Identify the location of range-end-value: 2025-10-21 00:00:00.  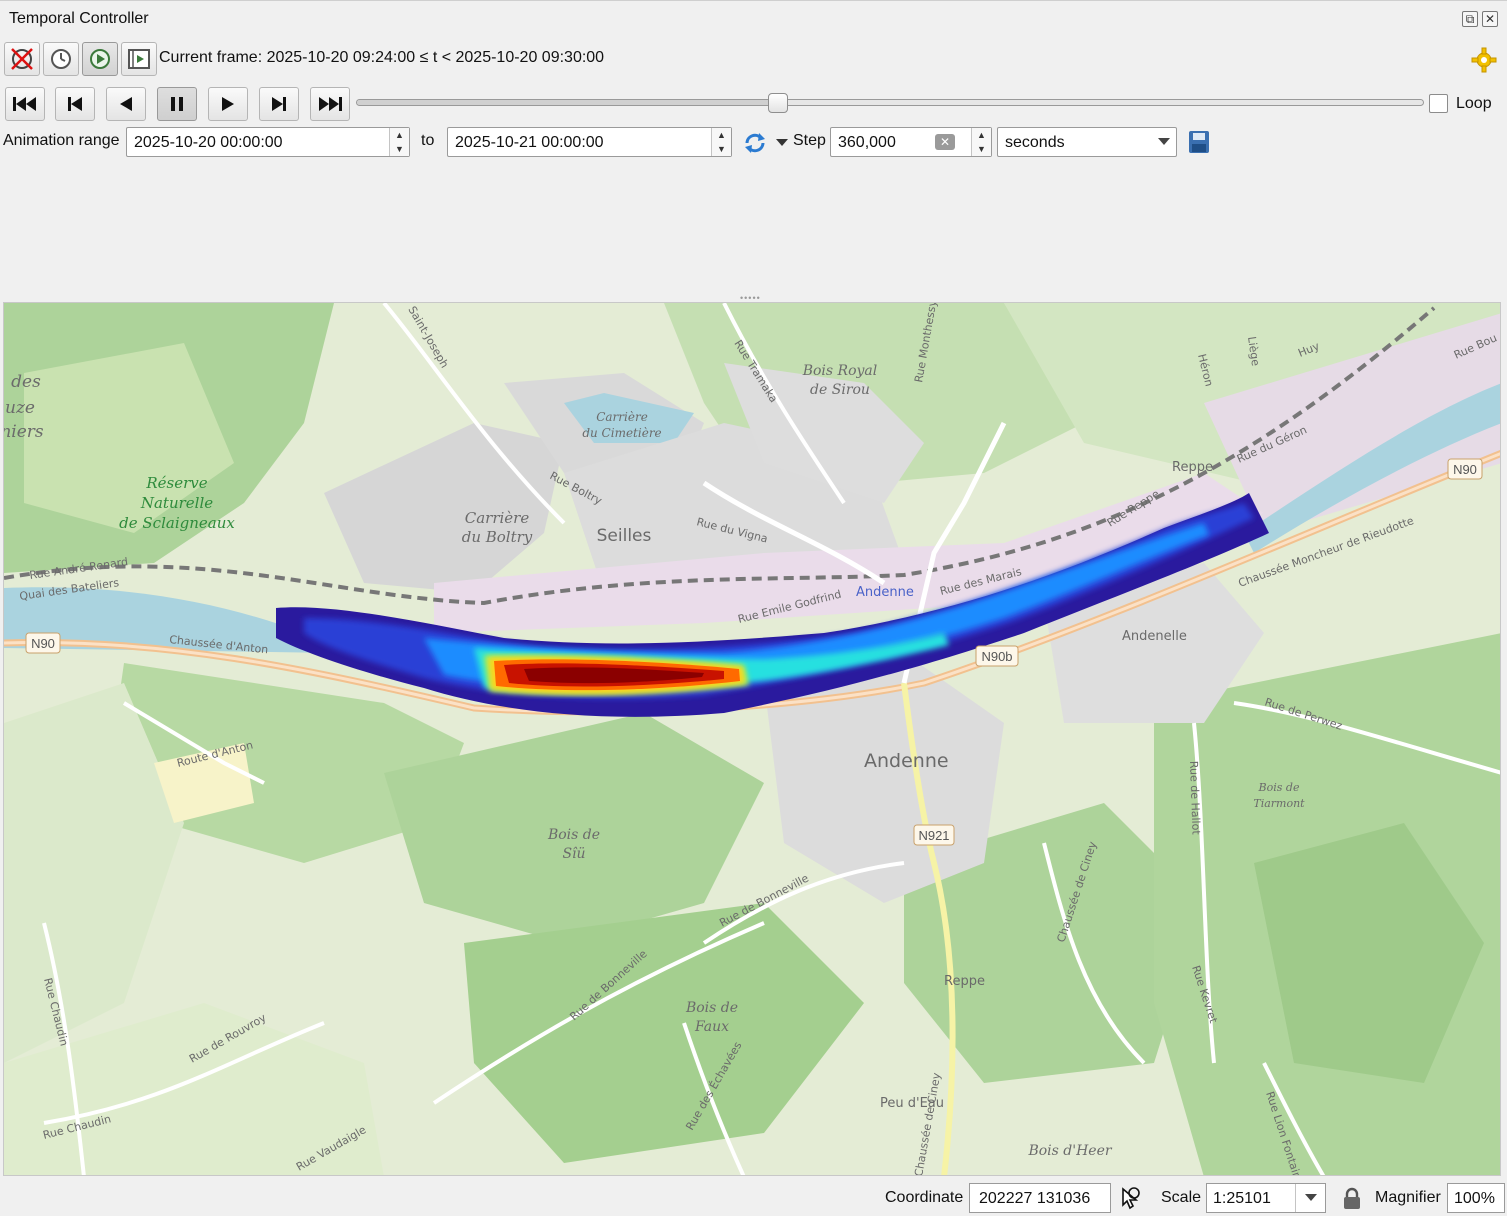
(529, 142).